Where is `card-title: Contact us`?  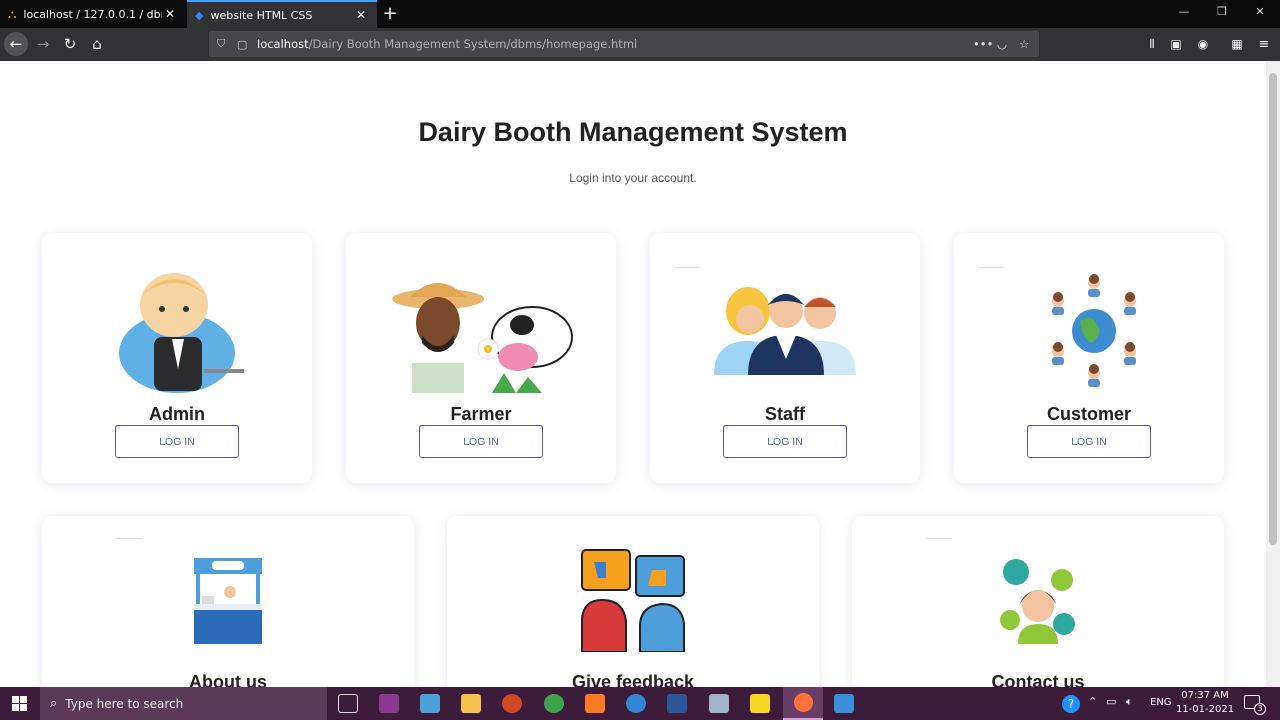
card-title: Contact us is located at coordinates (1038, 679).